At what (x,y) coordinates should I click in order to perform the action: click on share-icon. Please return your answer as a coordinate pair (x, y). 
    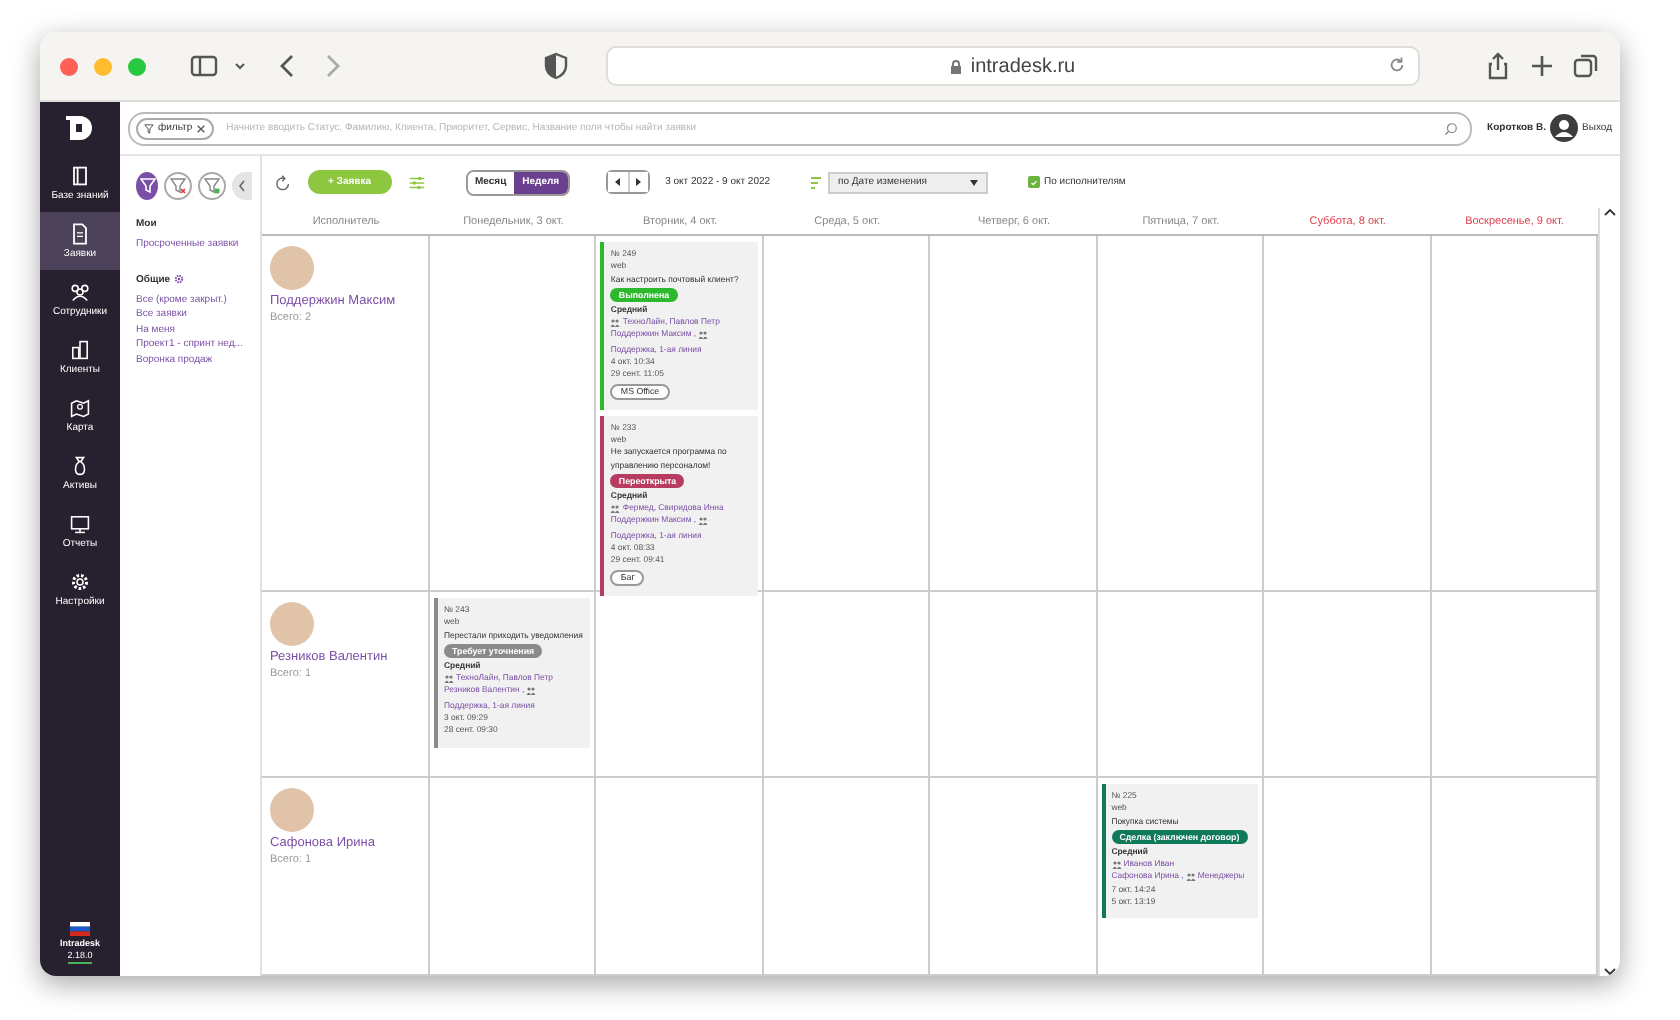
    Looking at the image, I should click on (1498, 66).